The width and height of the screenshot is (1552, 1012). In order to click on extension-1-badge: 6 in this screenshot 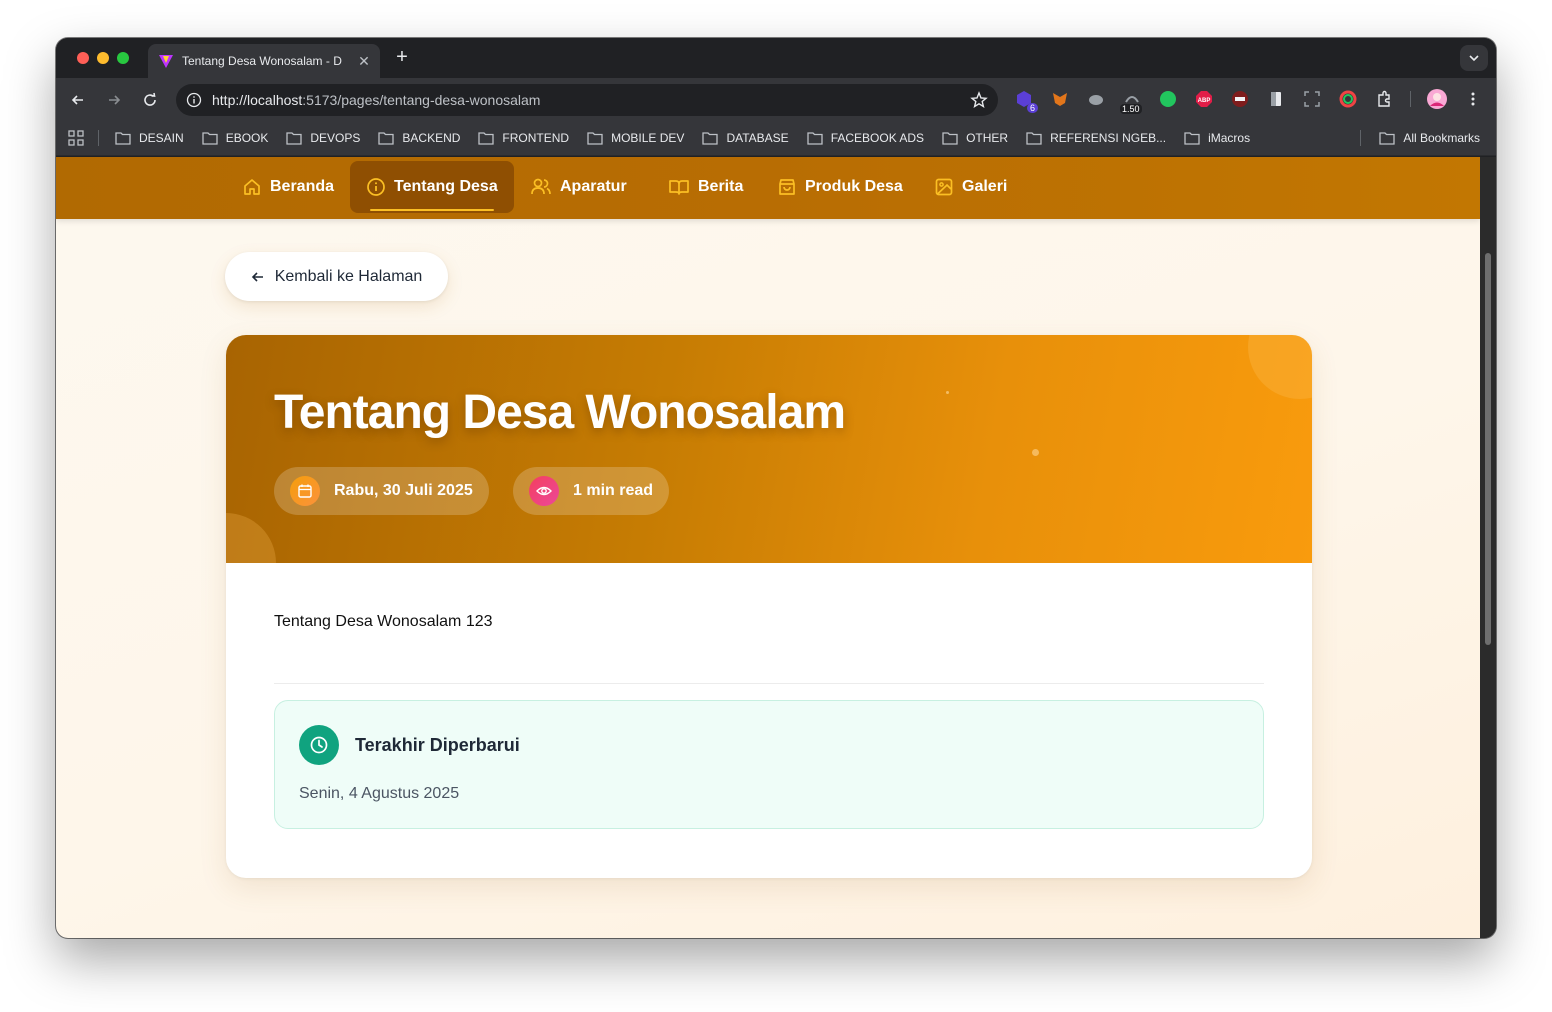, I will do `click(1032, 108)`.